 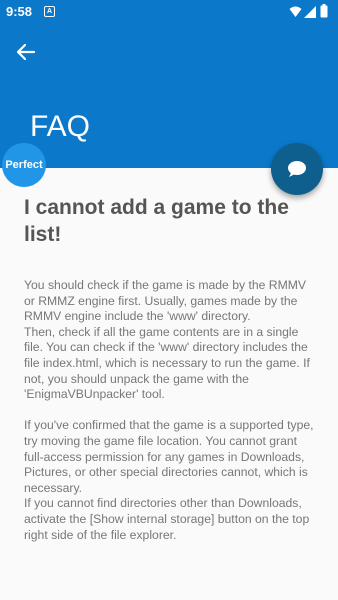 What do you see at coordinates (19, 11) in the screenshot?
I see `status-time: 9:58` at bounding box center [19, 11].